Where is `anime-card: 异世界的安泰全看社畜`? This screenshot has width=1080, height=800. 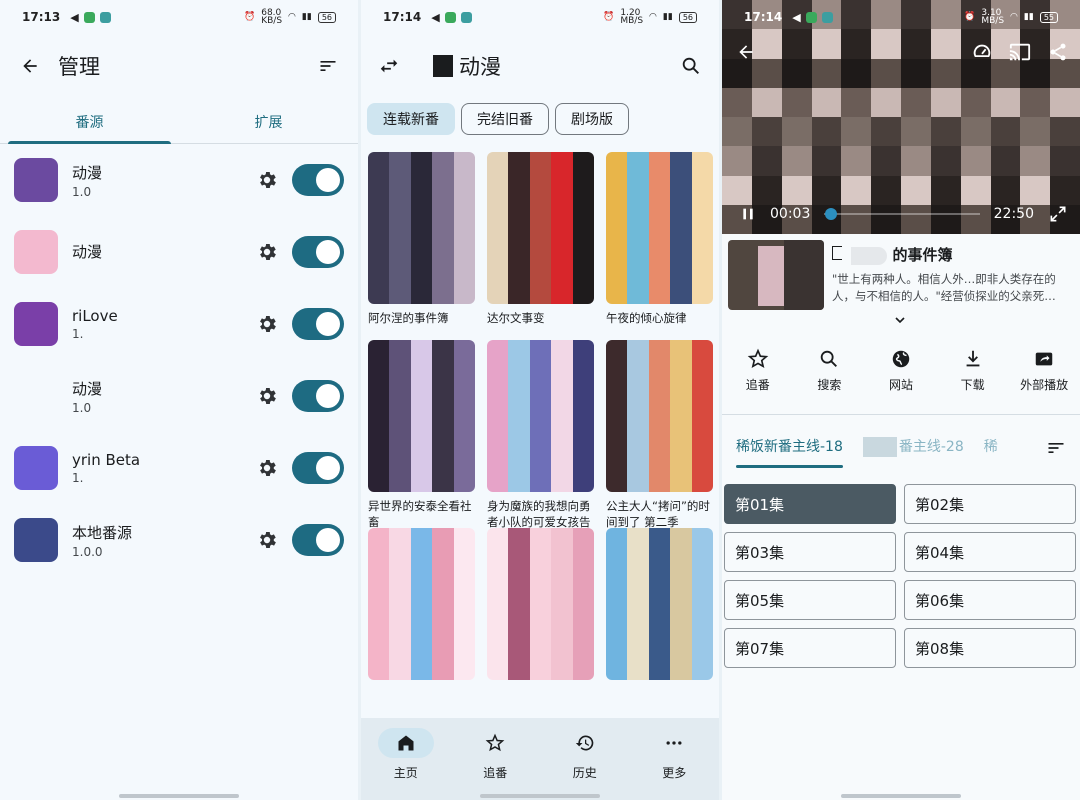
anime-card: 异世界的安泰全看社畜 is located at coordinates (421, 434).